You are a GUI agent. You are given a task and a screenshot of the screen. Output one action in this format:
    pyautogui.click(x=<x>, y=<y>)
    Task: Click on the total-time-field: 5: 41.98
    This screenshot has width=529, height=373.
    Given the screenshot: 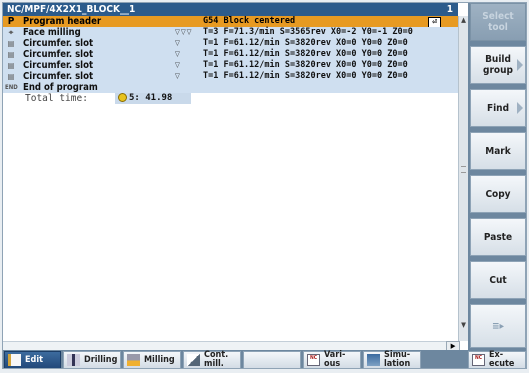 What is the action you would take?
    pyautogui.click(x=153, y=98)
    